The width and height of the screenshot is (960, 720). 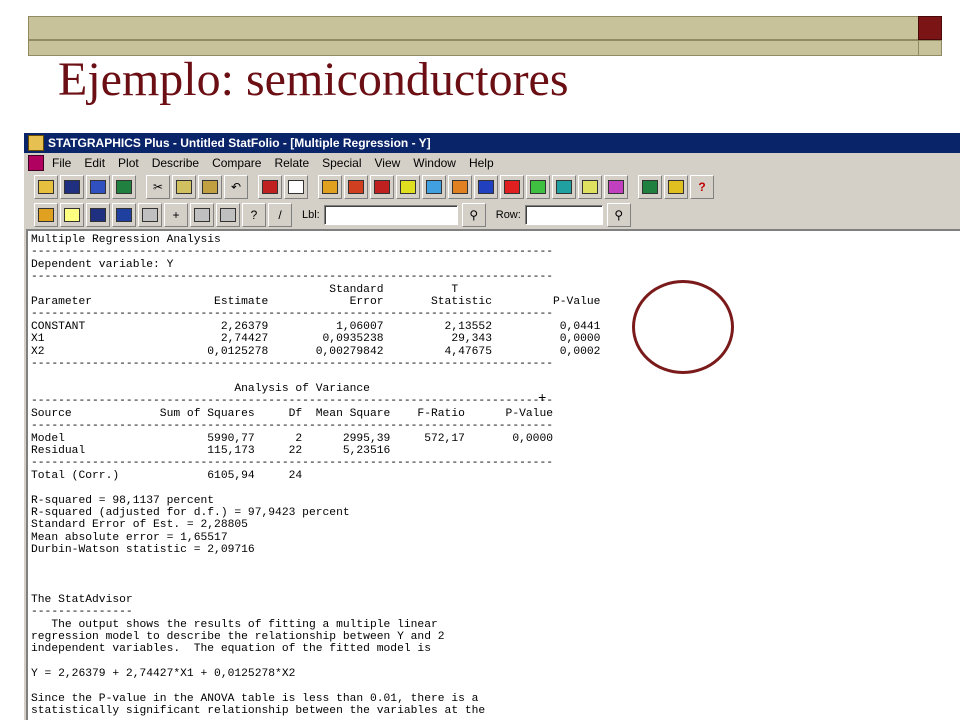 What do you see at coordinates (330, 187) in the screenshot?
I see `scatter-plot-icon` at bounding box center [330, 187].